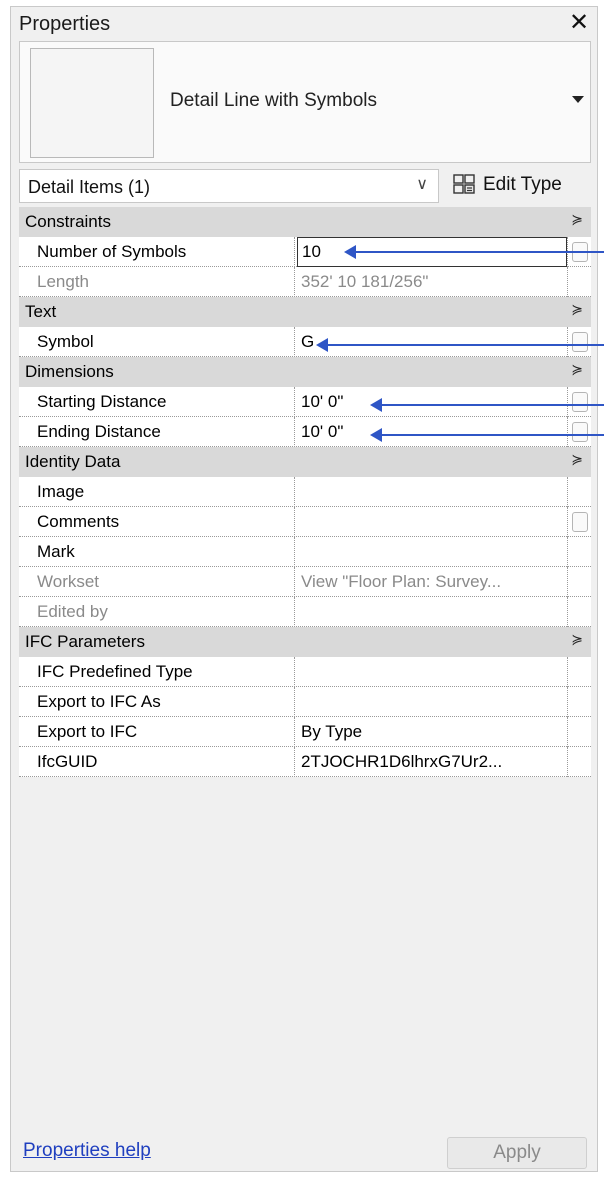 The width and height of the screenshot is (606, 1183). I want to click on param-mark: Mark, so click(305, 552).